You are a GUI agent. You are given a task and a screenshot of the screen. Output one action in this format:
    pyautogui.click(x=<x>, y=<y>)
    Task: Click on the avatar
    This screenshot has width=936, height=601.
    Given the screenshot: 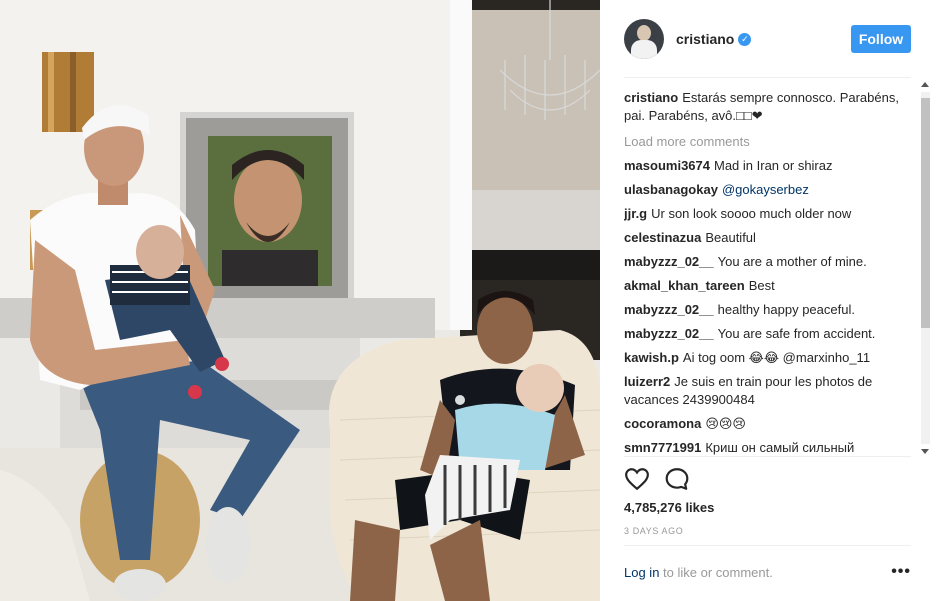 What is the action you would take?
    pyautogui.click(x=644, y=39)
    